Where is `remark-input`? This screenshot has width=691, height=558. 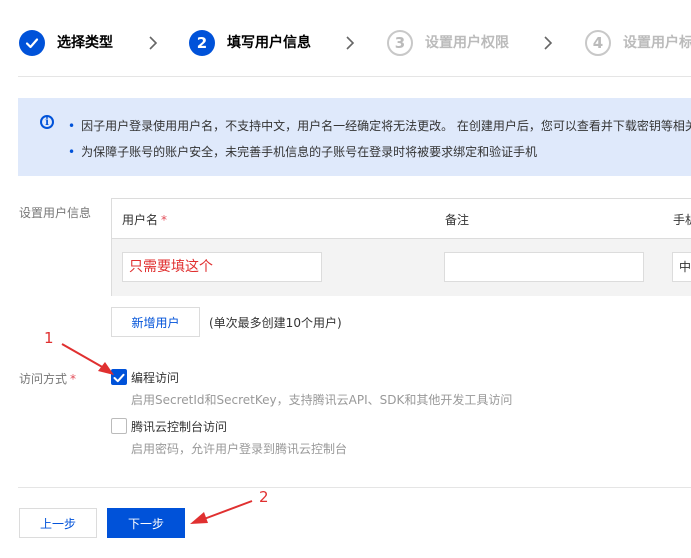 remark-input is located at coordinates (544, 267).